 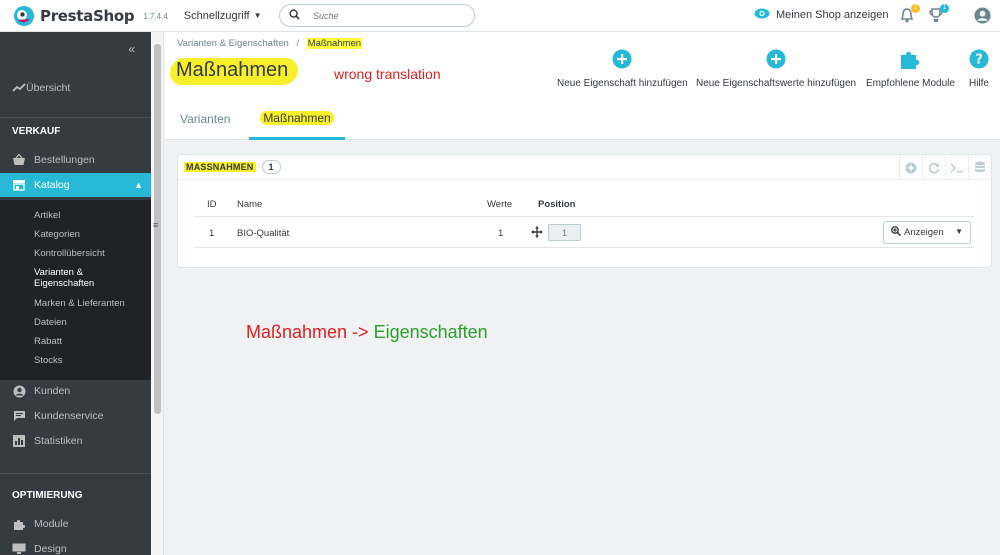 What do you see at coordinates (24, 15) in the screenshot?
I see `prestashop-logo-icon` at bounding box center [24, 15].